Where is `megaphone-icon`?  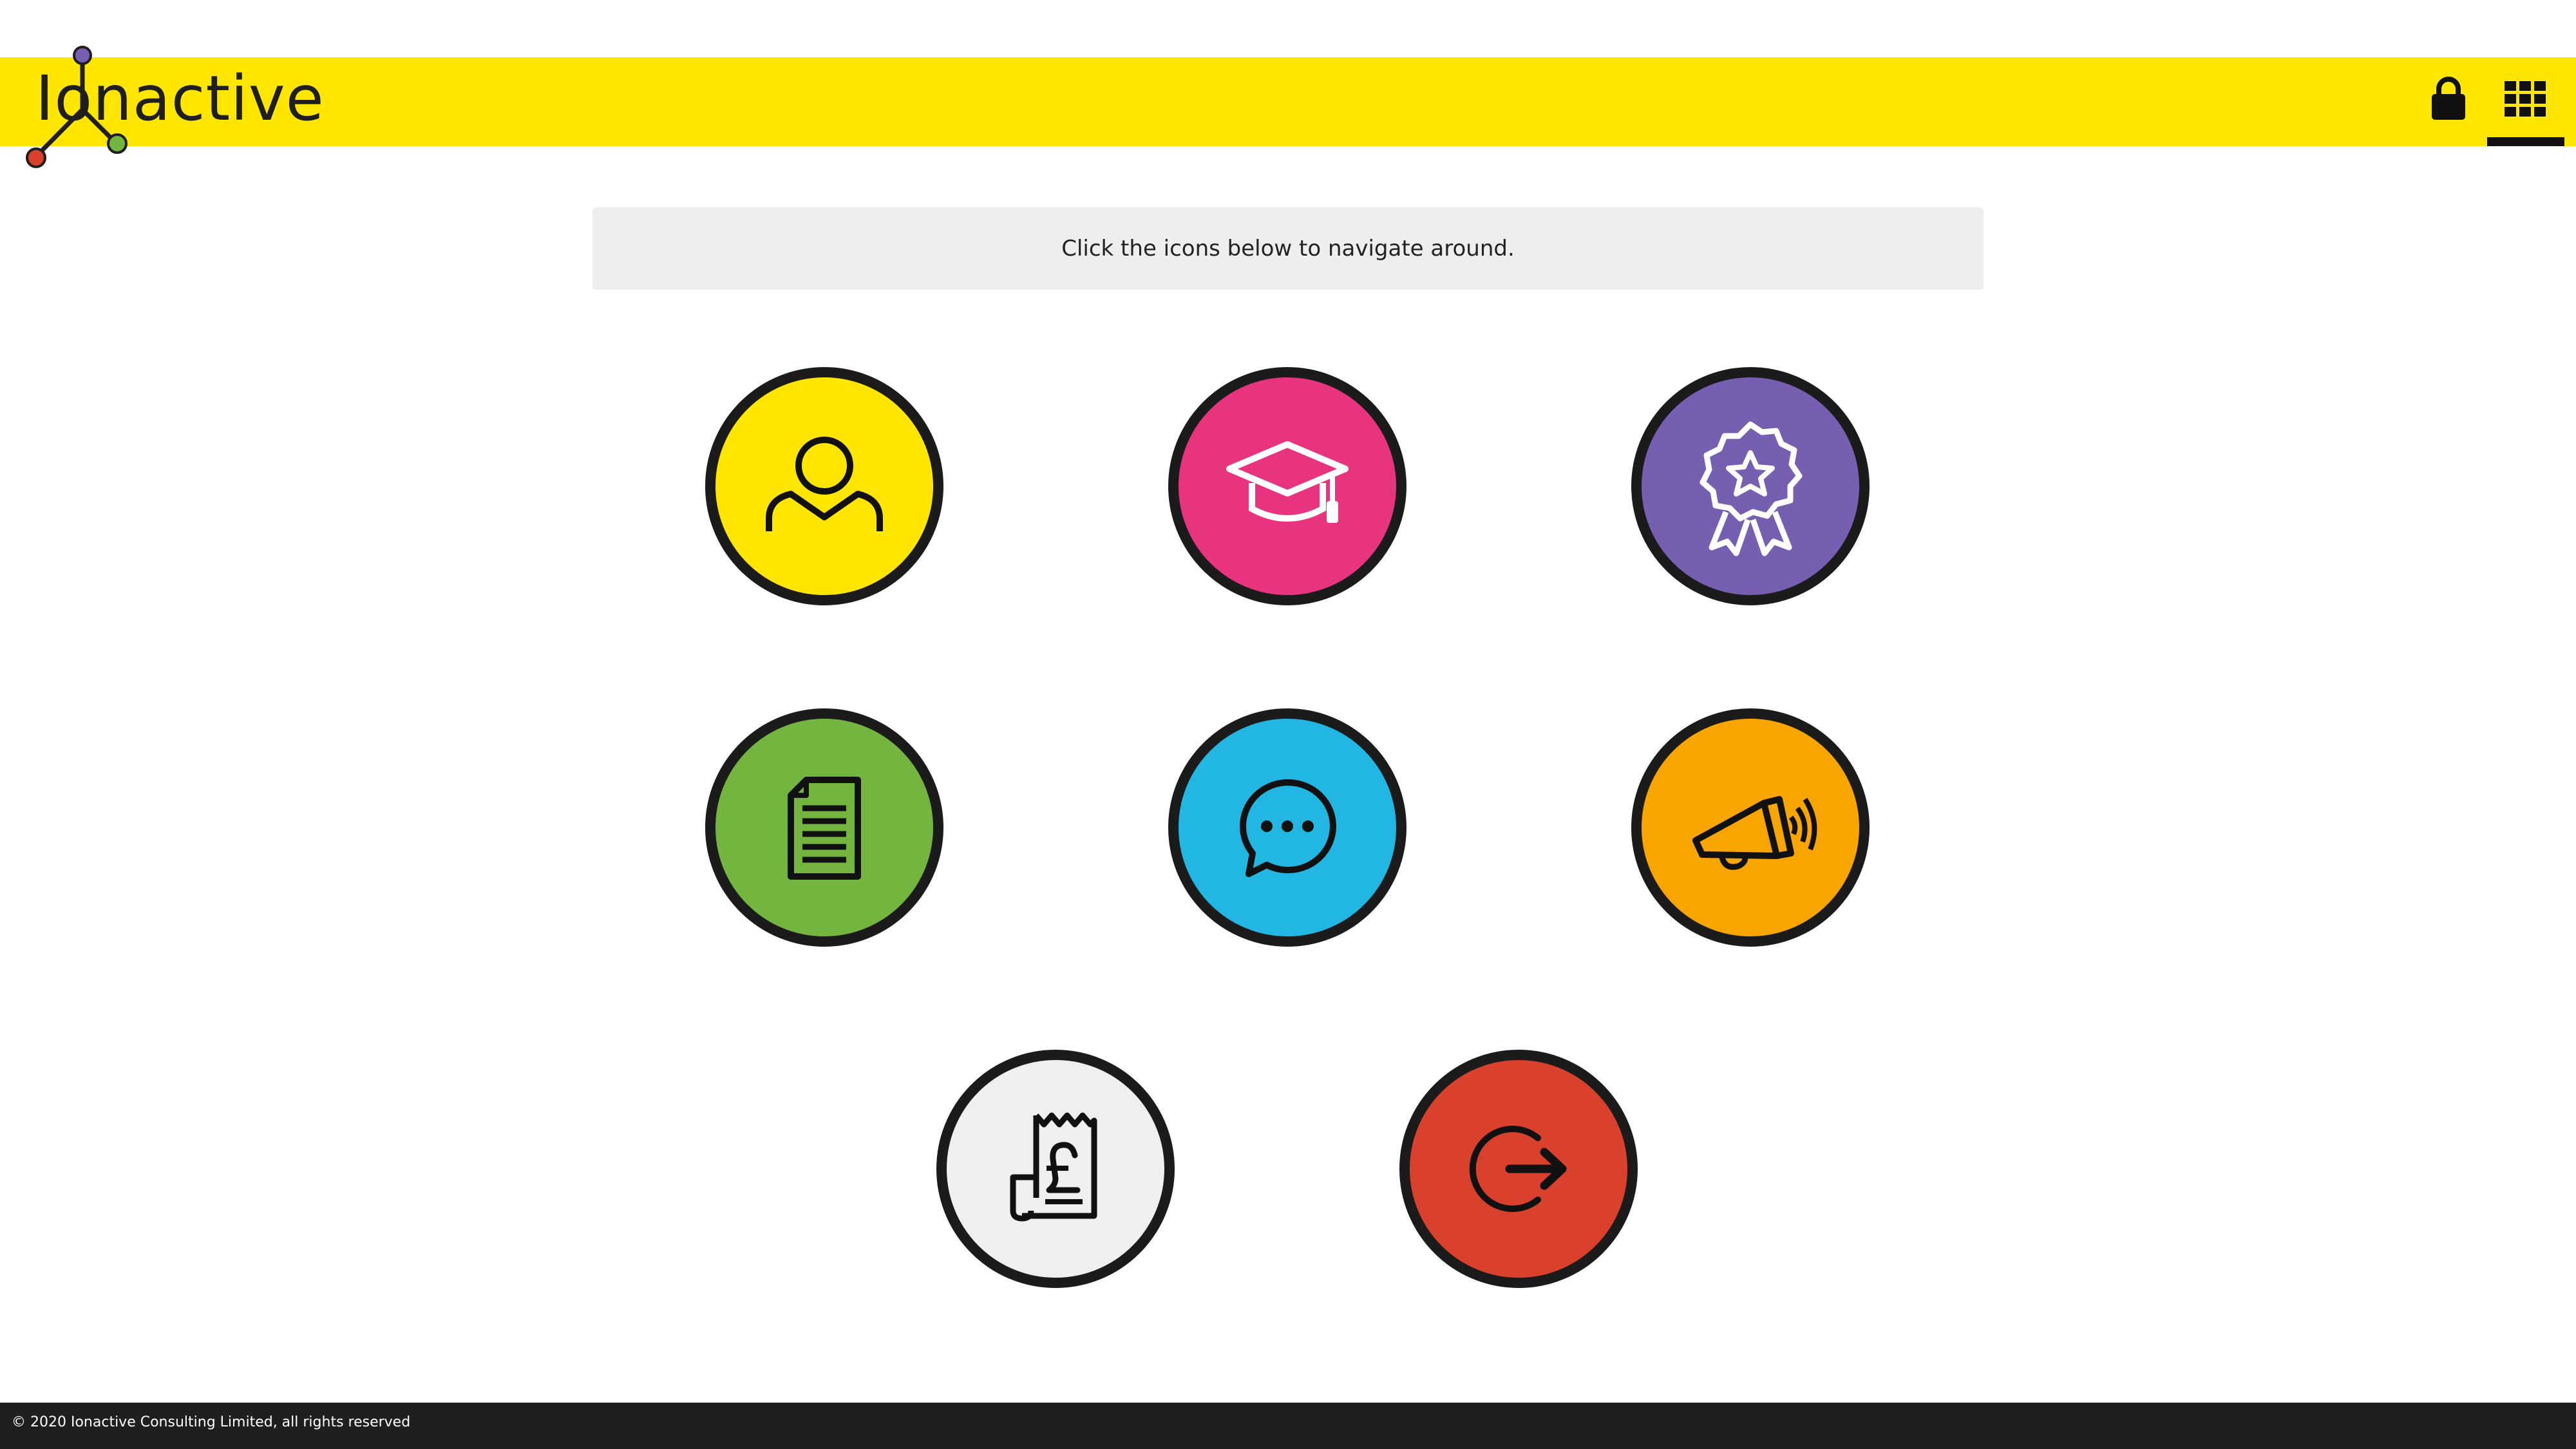 megaphone-icon is located at coordinates (1754, 833).